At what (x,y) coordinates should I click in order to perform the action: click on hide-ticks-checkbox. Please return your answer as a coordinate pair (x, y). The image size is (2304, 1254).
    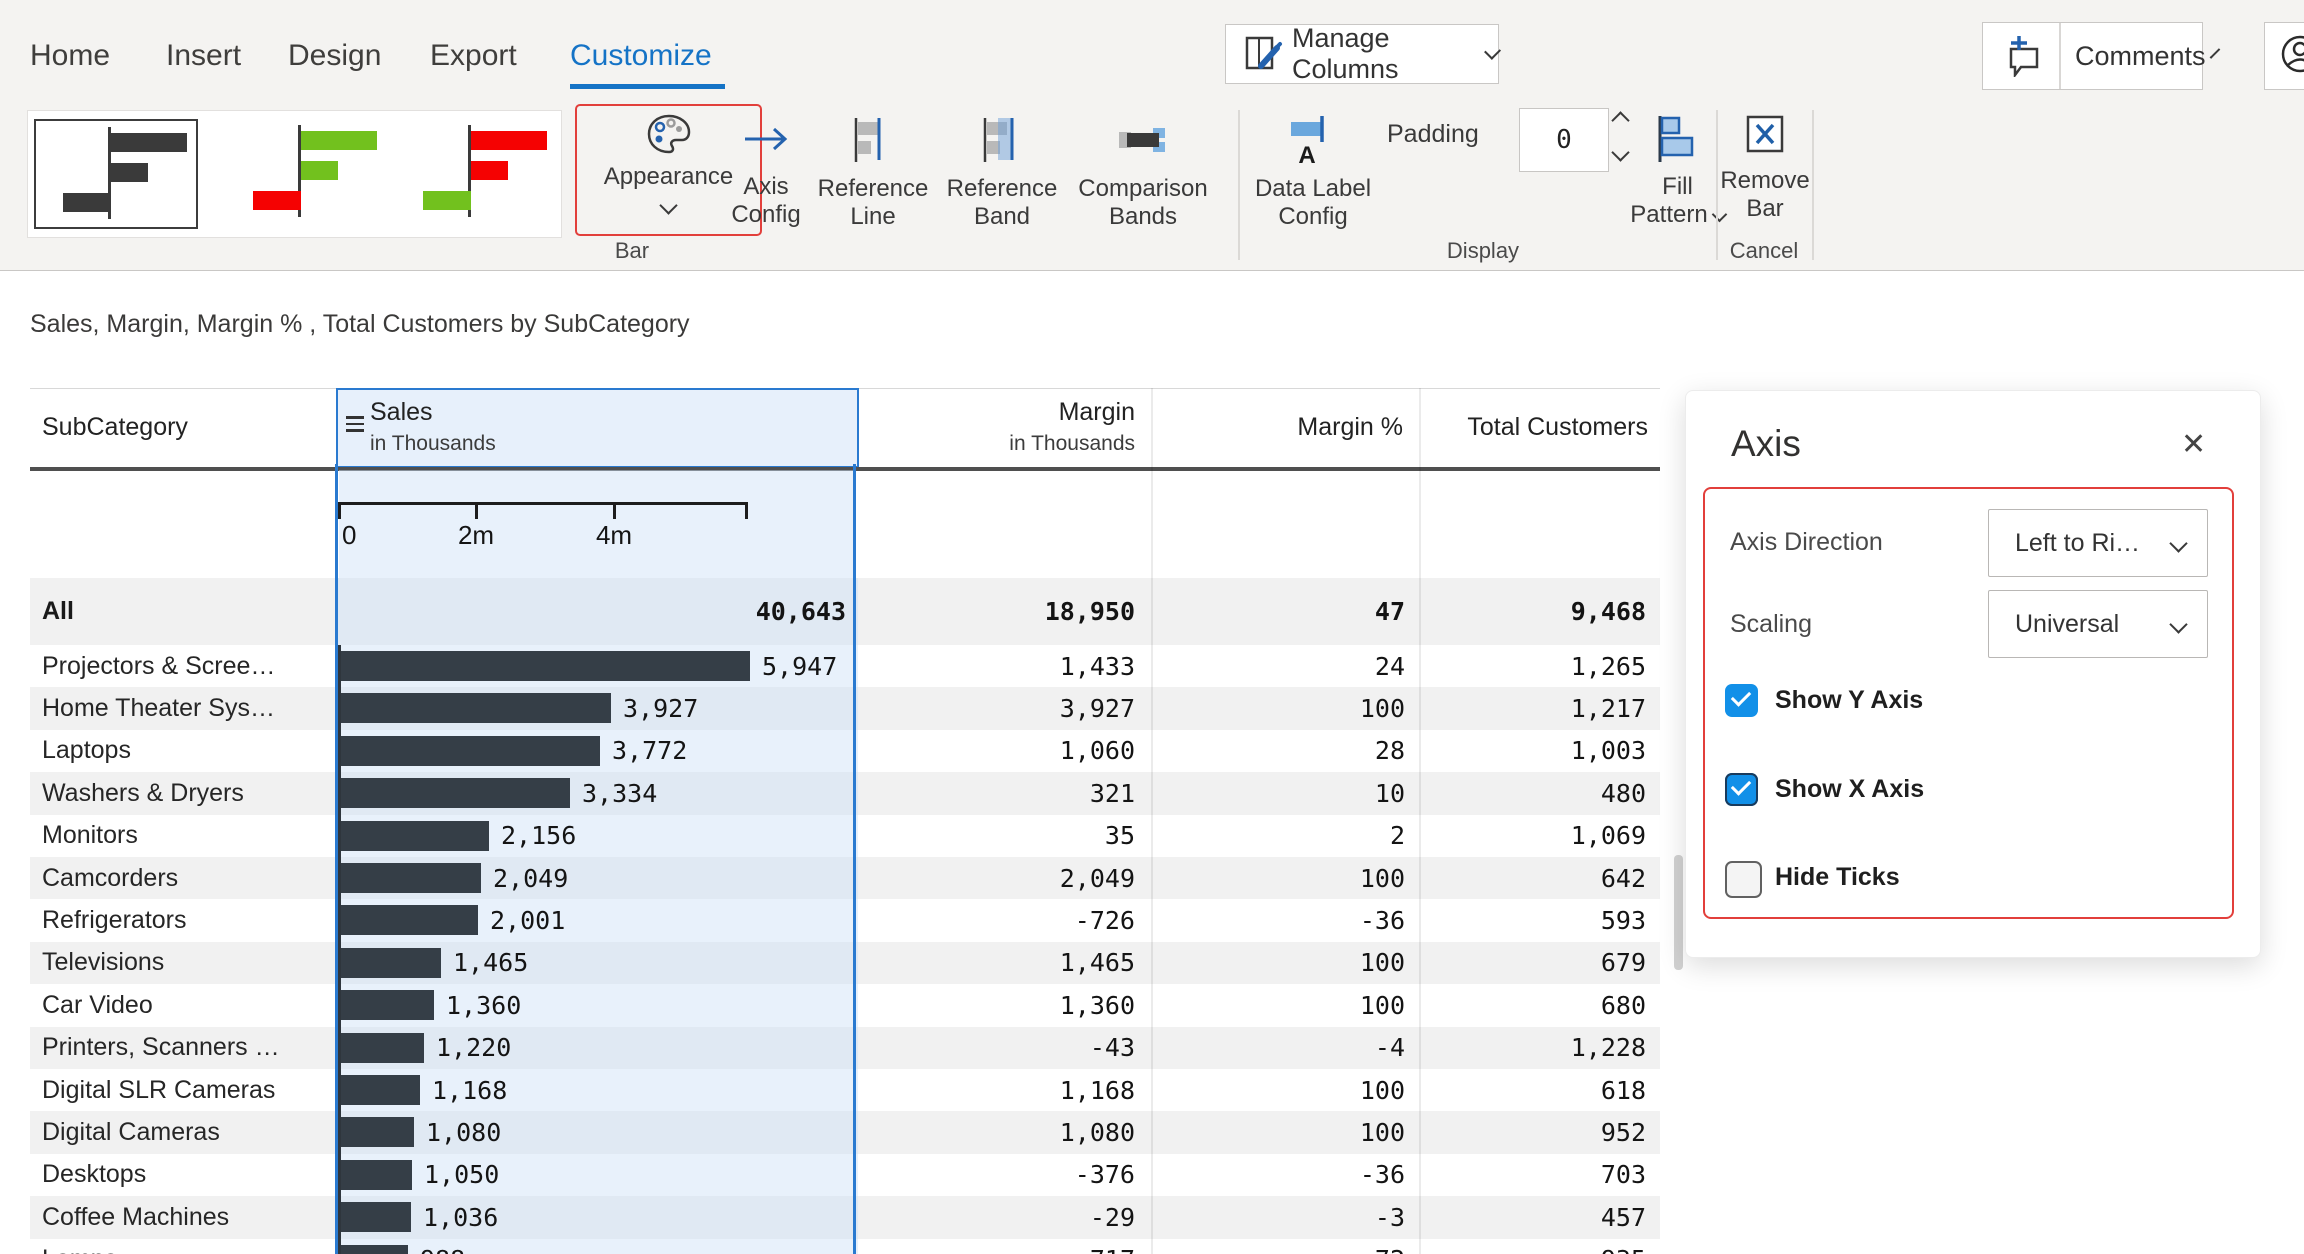
    Looking at the image, I should click on (1743, 879).